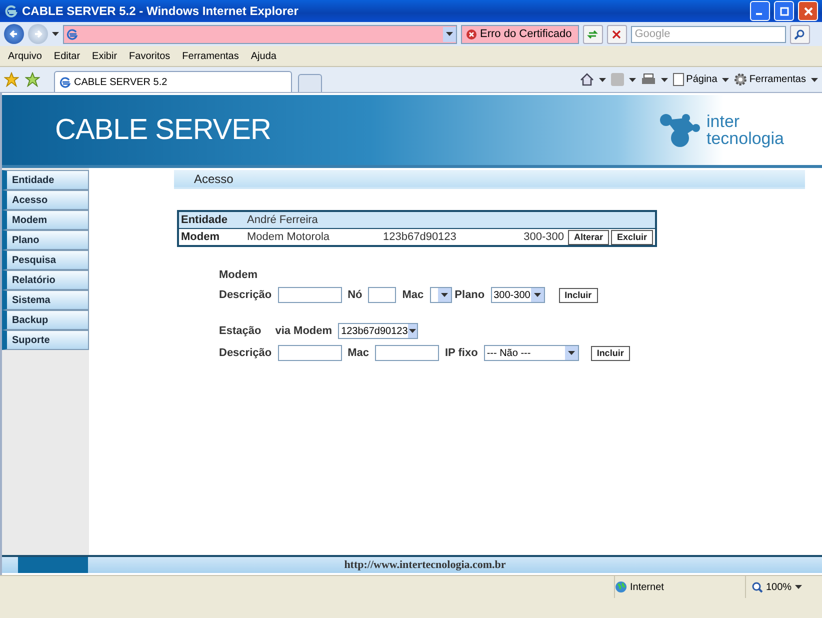 Image resolution: width=822 pixels, height=618 pixels. I want to click on field-label: via Modem, so click(303, 331).